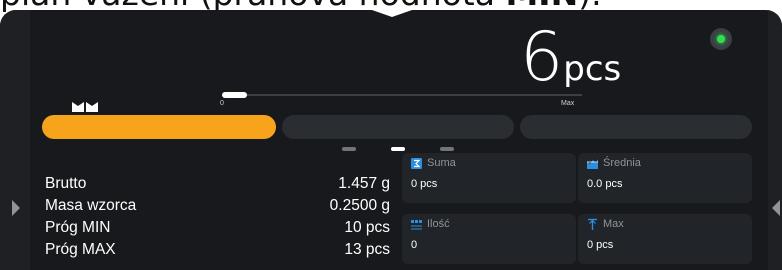  I want to click on bargraph-max-label: Max, so click(568, 103).